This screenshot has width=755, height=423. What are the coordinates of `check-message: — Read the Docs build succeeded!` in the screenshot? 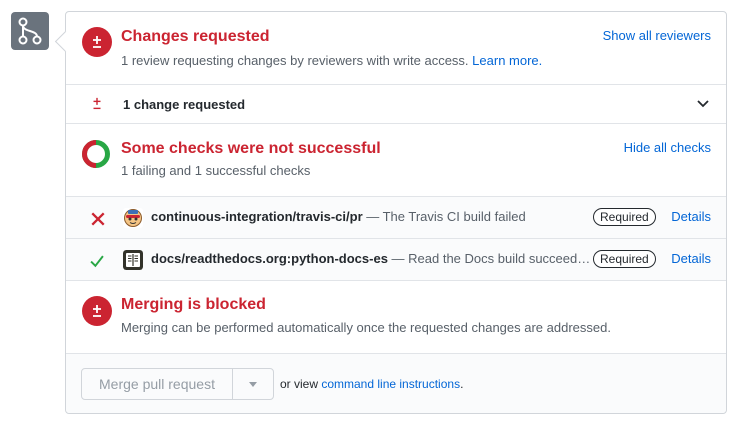 It's located at (489, 258).